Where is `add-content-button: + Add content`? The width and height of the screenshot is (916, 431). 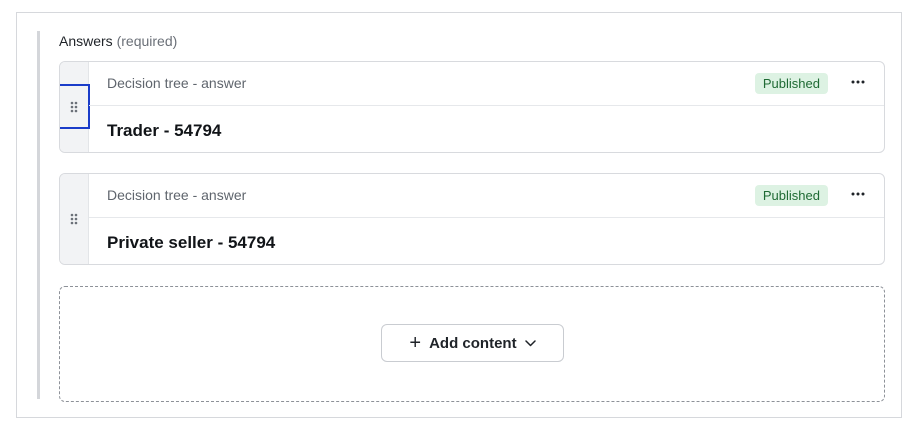 add-content-button: + Add content is located at coordinates (472, 343).